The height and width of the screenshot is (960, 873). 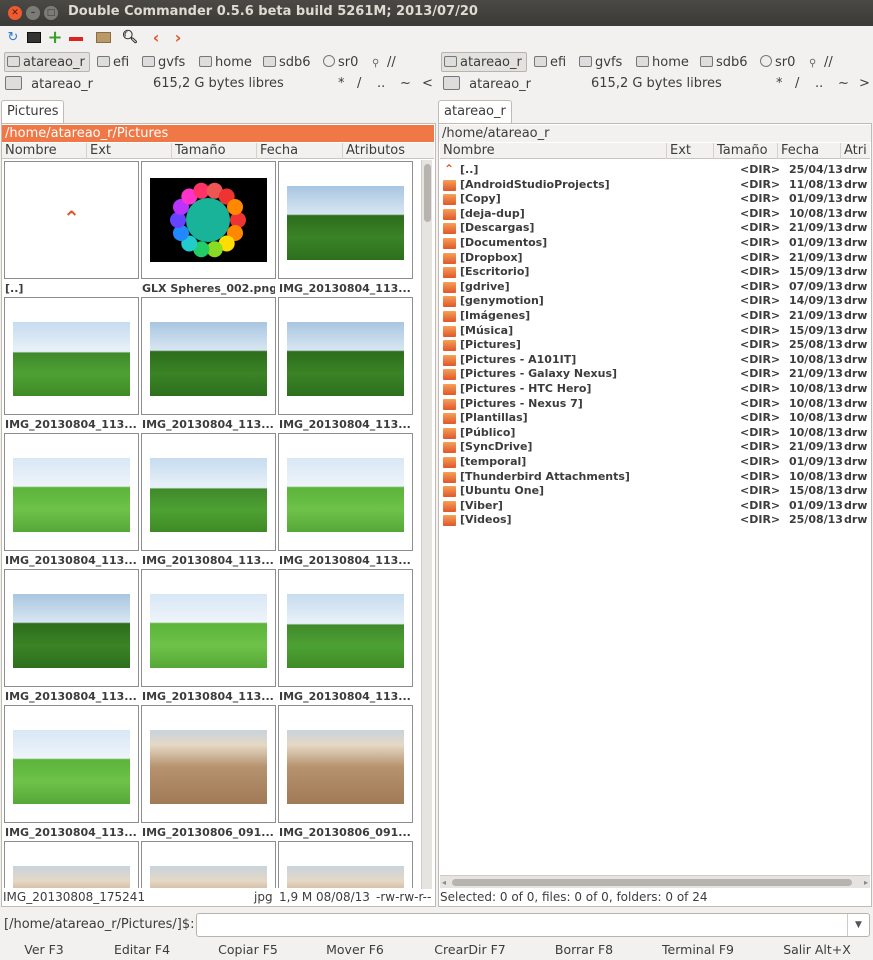 I want to click on command-input: ▼, so click(x=533, y=925).